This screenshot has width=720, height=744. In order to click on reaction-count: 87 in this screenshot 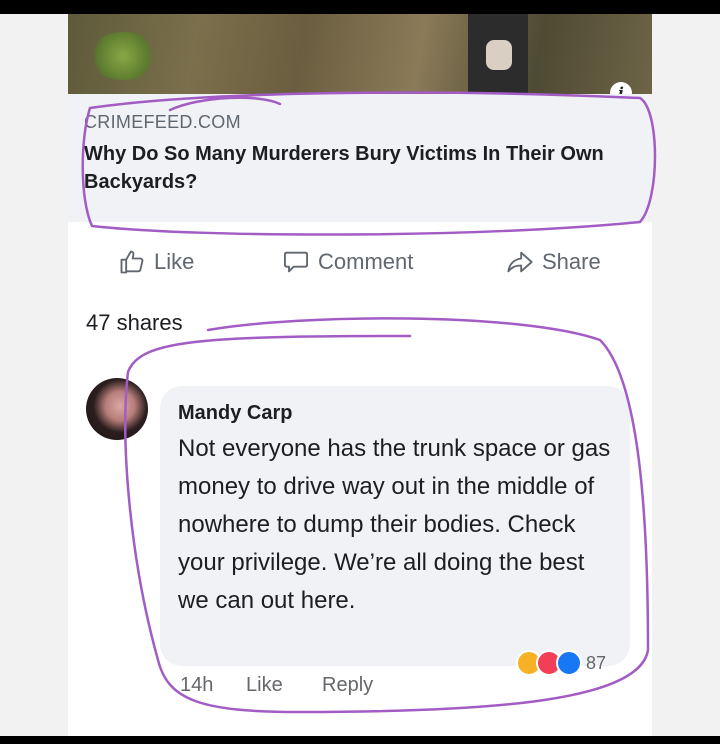, I will do `click(596, 662)`.